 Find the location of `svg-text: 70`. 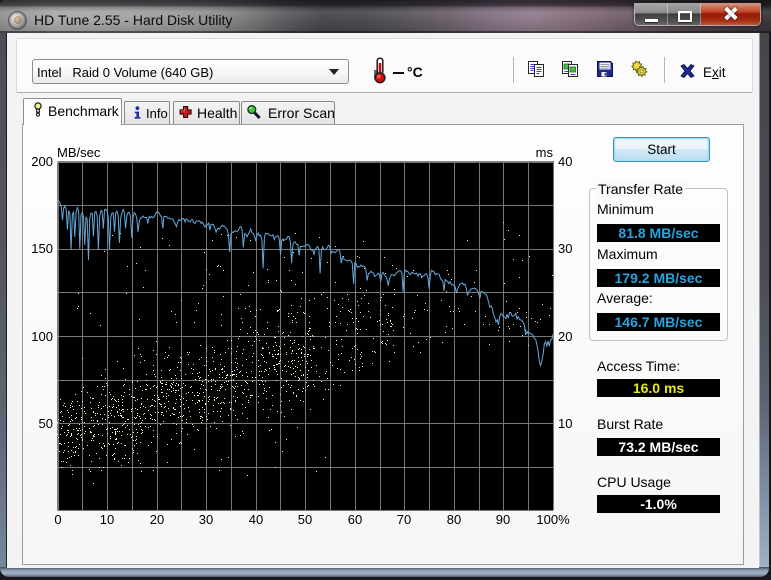

svg-text: 70 is located at coordinates (404, 519).